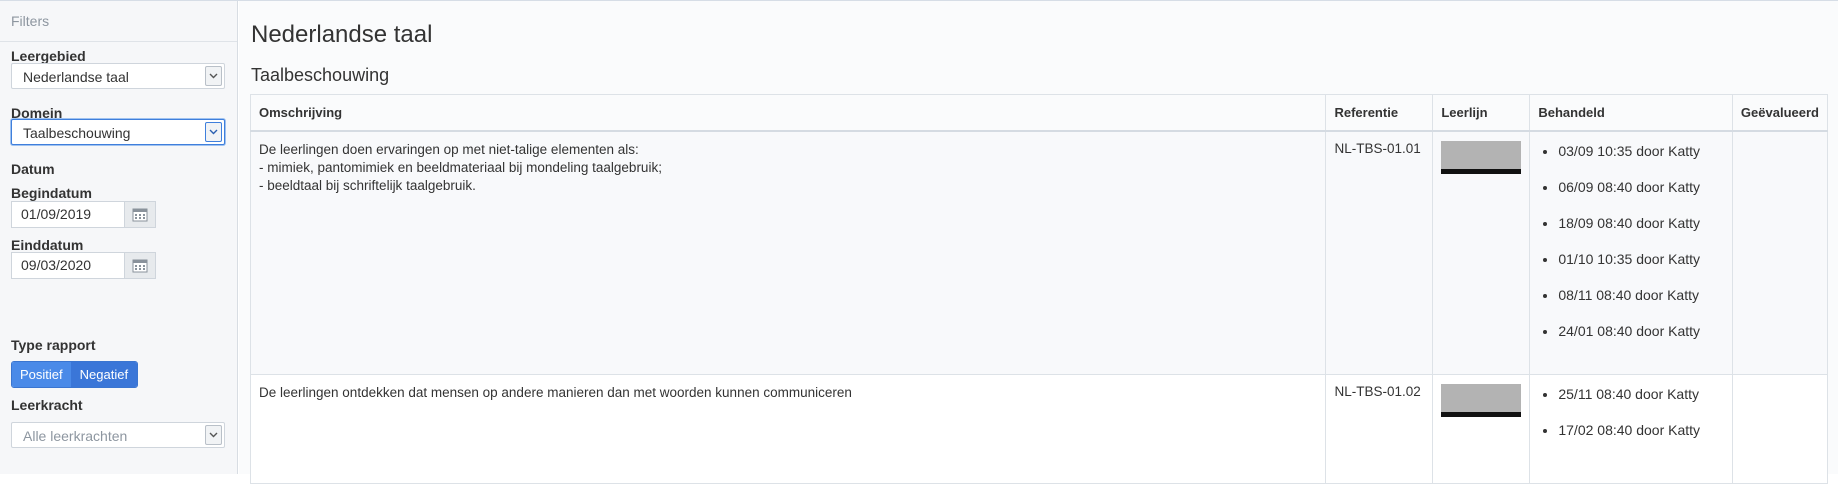 The width and height of the screenshot is (1838, 484). What do you see at coordinates (48, 56) in the screenshot?
I see `leergebied-label: Leergebied` at bounding box center [48, 56].